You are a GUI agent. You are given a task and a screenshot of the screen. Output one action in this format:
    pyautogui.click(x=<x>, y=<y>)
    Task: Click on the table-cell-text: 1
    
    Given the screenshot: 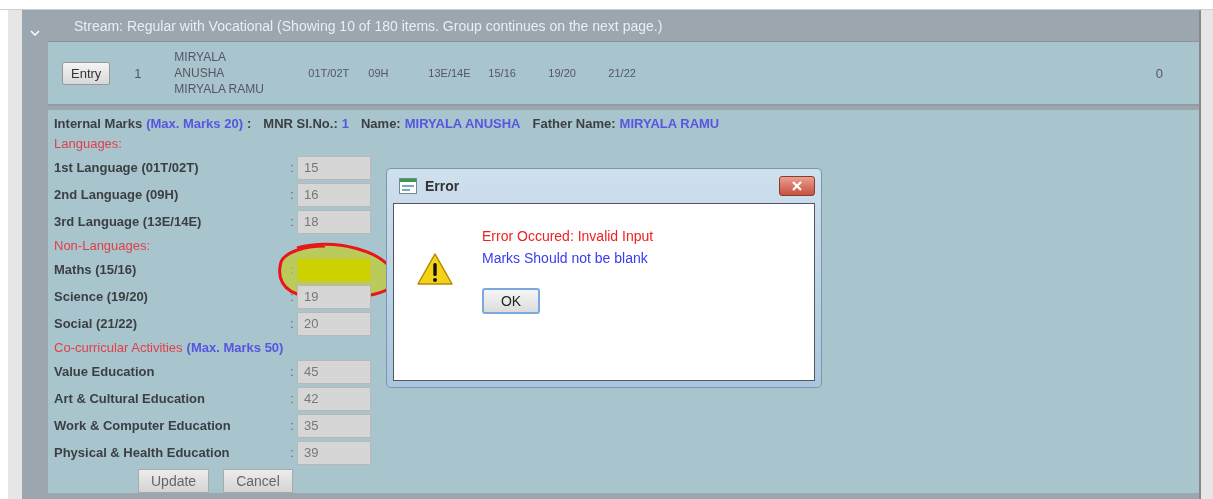 What is the action you would take?
    pyautogui.click(x=138, y=73)
    